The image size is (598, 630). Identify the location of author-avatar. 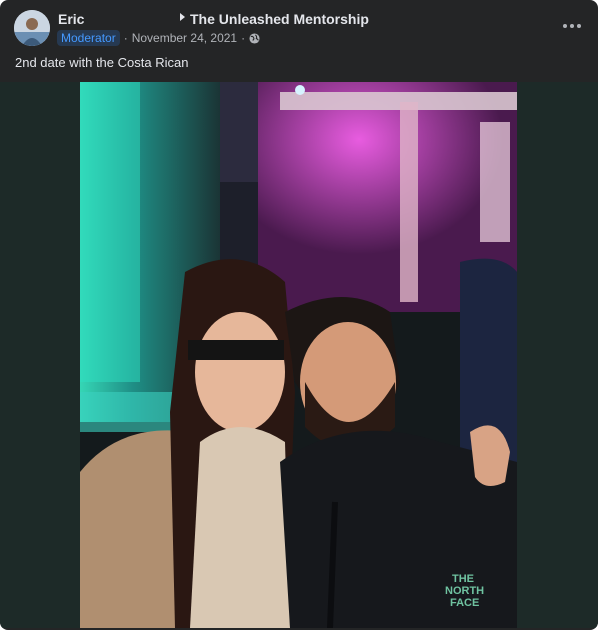
(32, 28).